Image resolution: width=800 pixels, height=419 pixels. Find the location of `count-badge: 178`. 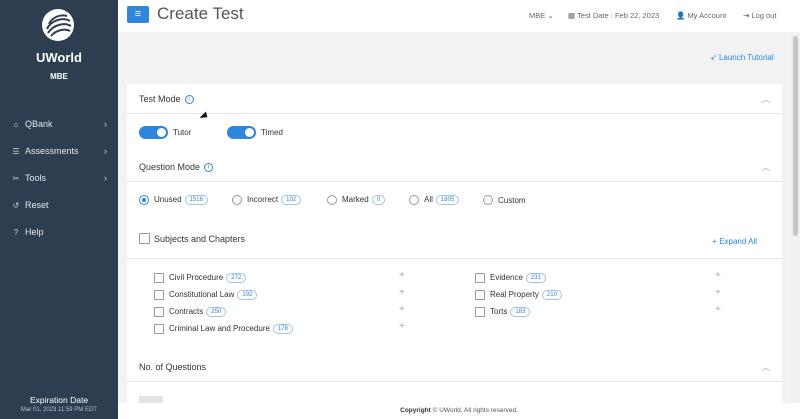

count-badge: 178 is located at coordinates (282, 329).